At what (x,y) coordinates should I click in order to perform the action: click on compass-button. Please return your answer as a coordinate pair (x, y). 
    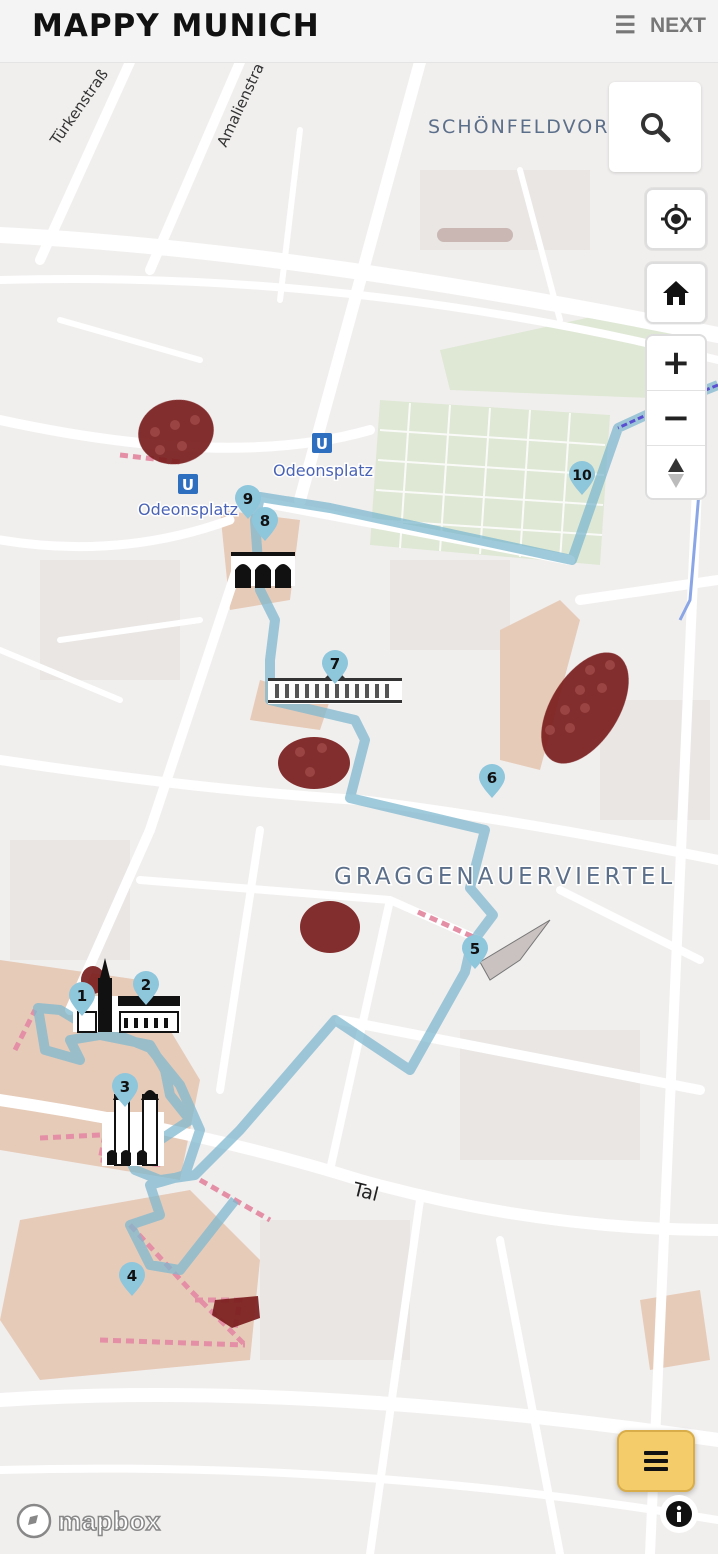
    Looking at the image, I should click on (676, 472).